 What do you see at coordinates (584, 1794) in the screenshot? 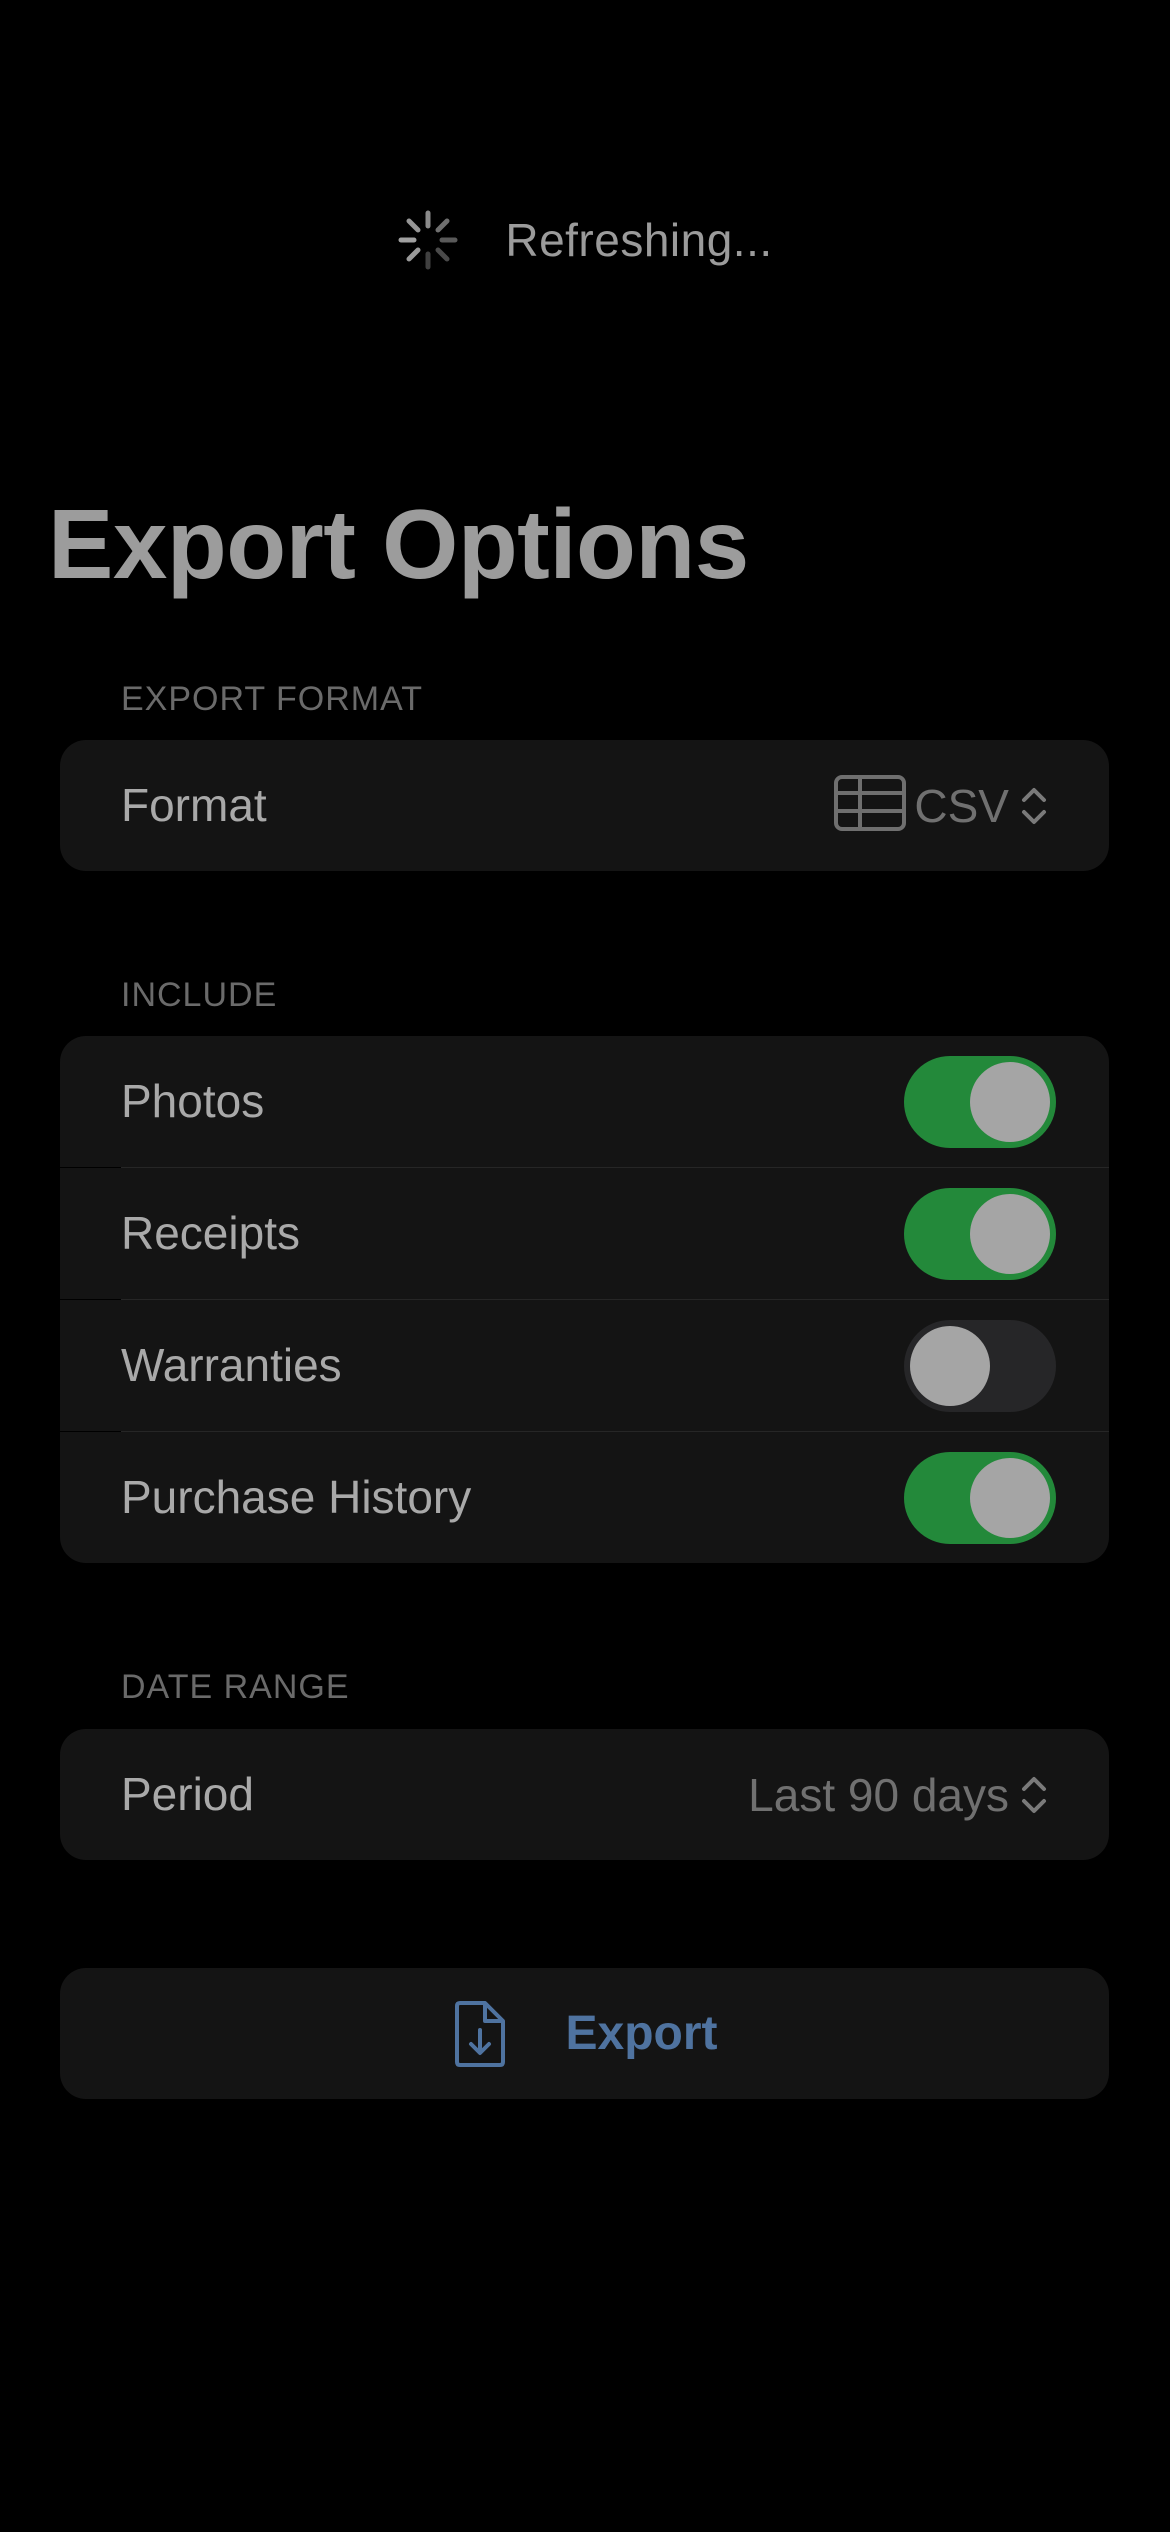
I see `period-row: Period Last 90 days` at bounding box center [584, 1794].